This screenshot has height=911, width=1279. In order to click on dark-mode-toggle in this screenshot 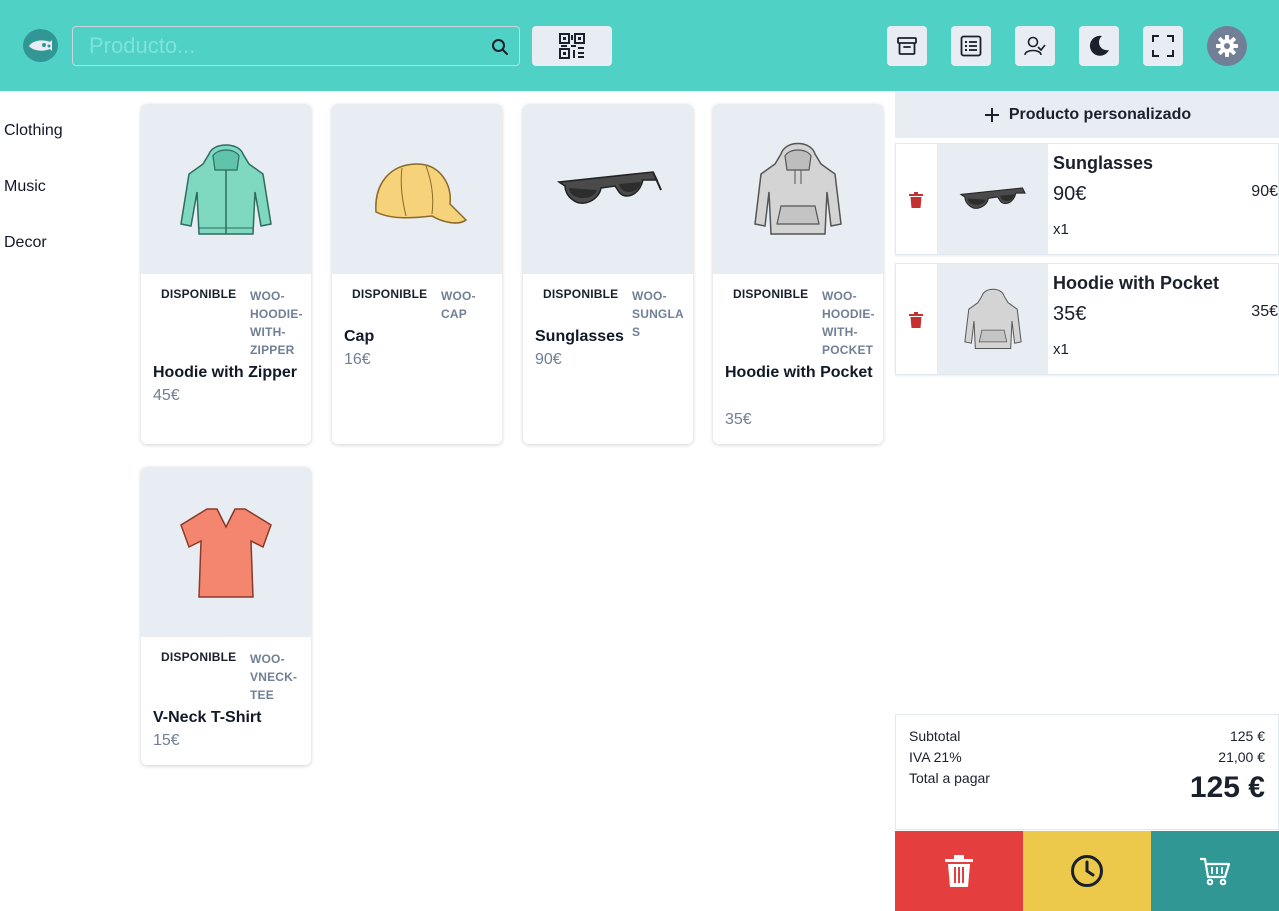, I will do `click(1099, 46)`.